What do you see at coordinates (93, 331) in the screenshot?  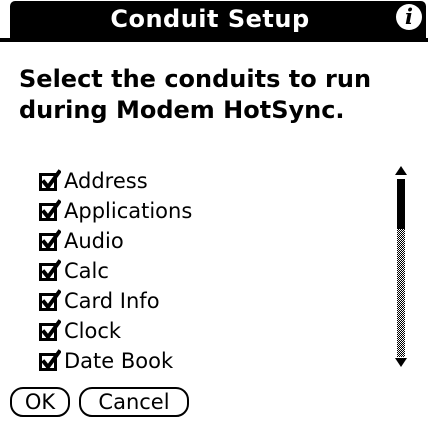 I see `conduit-label: Clock` at bounding box center [93, 331].